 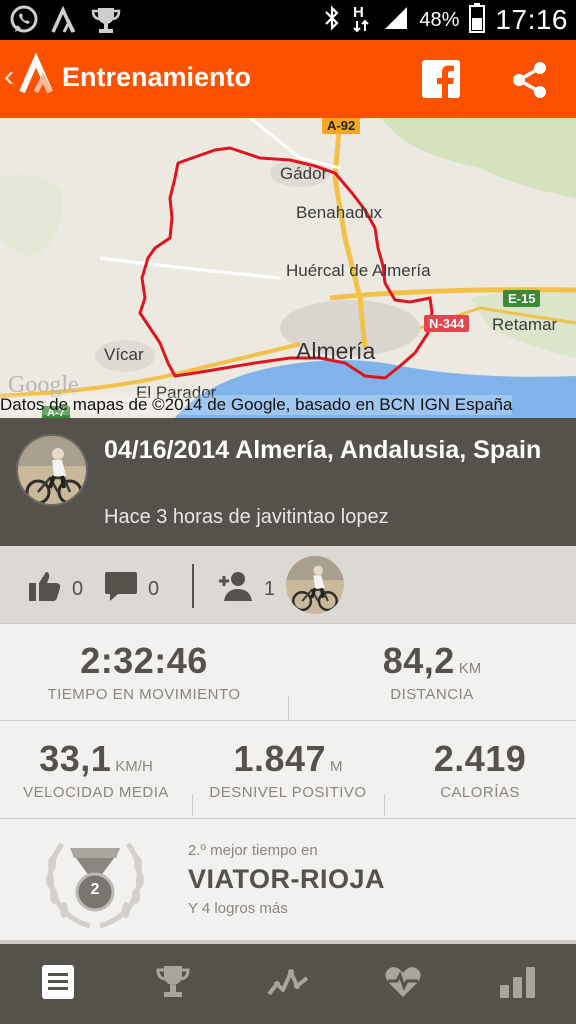 What do you see at coordinates (288, 20) in the screenshot?
I see `status-bar: H 48% 17:16` at bounding box center [288, 20].